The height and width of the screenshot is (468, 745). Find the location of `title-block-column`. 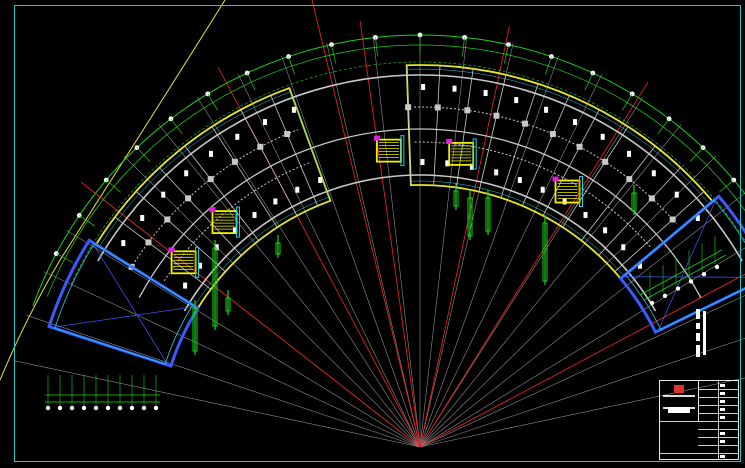

title-block-column is located at coordinates (718, 420).